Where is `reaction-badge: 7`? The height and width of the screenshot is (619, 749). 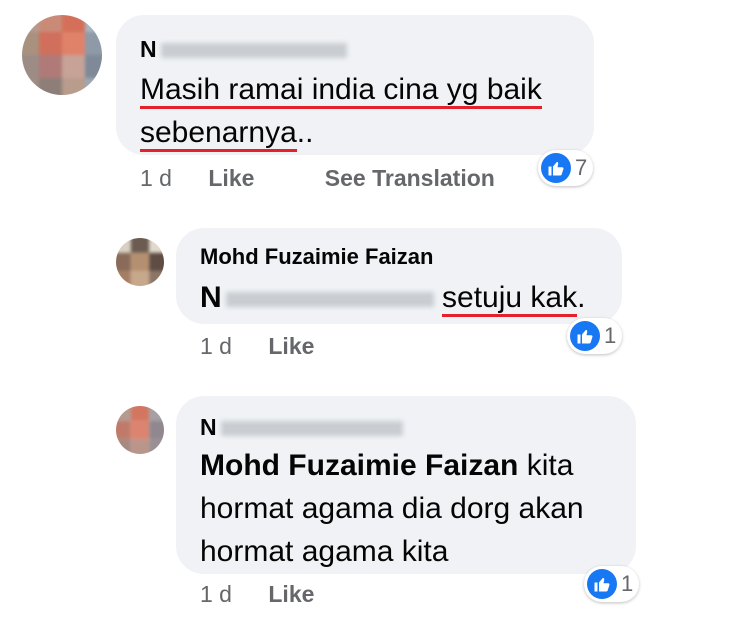 reaction-badge: 7 is located at coordinates (566, 168).